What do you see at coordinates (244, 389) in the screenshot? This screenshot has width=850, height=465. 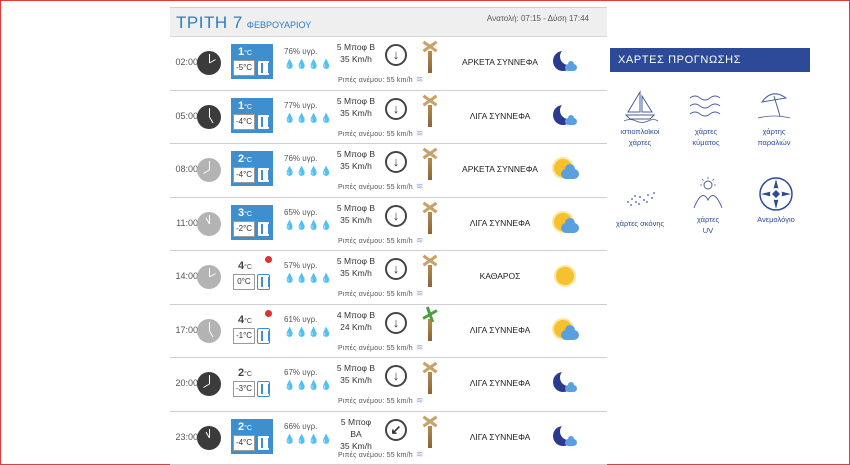 I see `feels-like-temperature: -3°C` at bounding box center [244, 389].